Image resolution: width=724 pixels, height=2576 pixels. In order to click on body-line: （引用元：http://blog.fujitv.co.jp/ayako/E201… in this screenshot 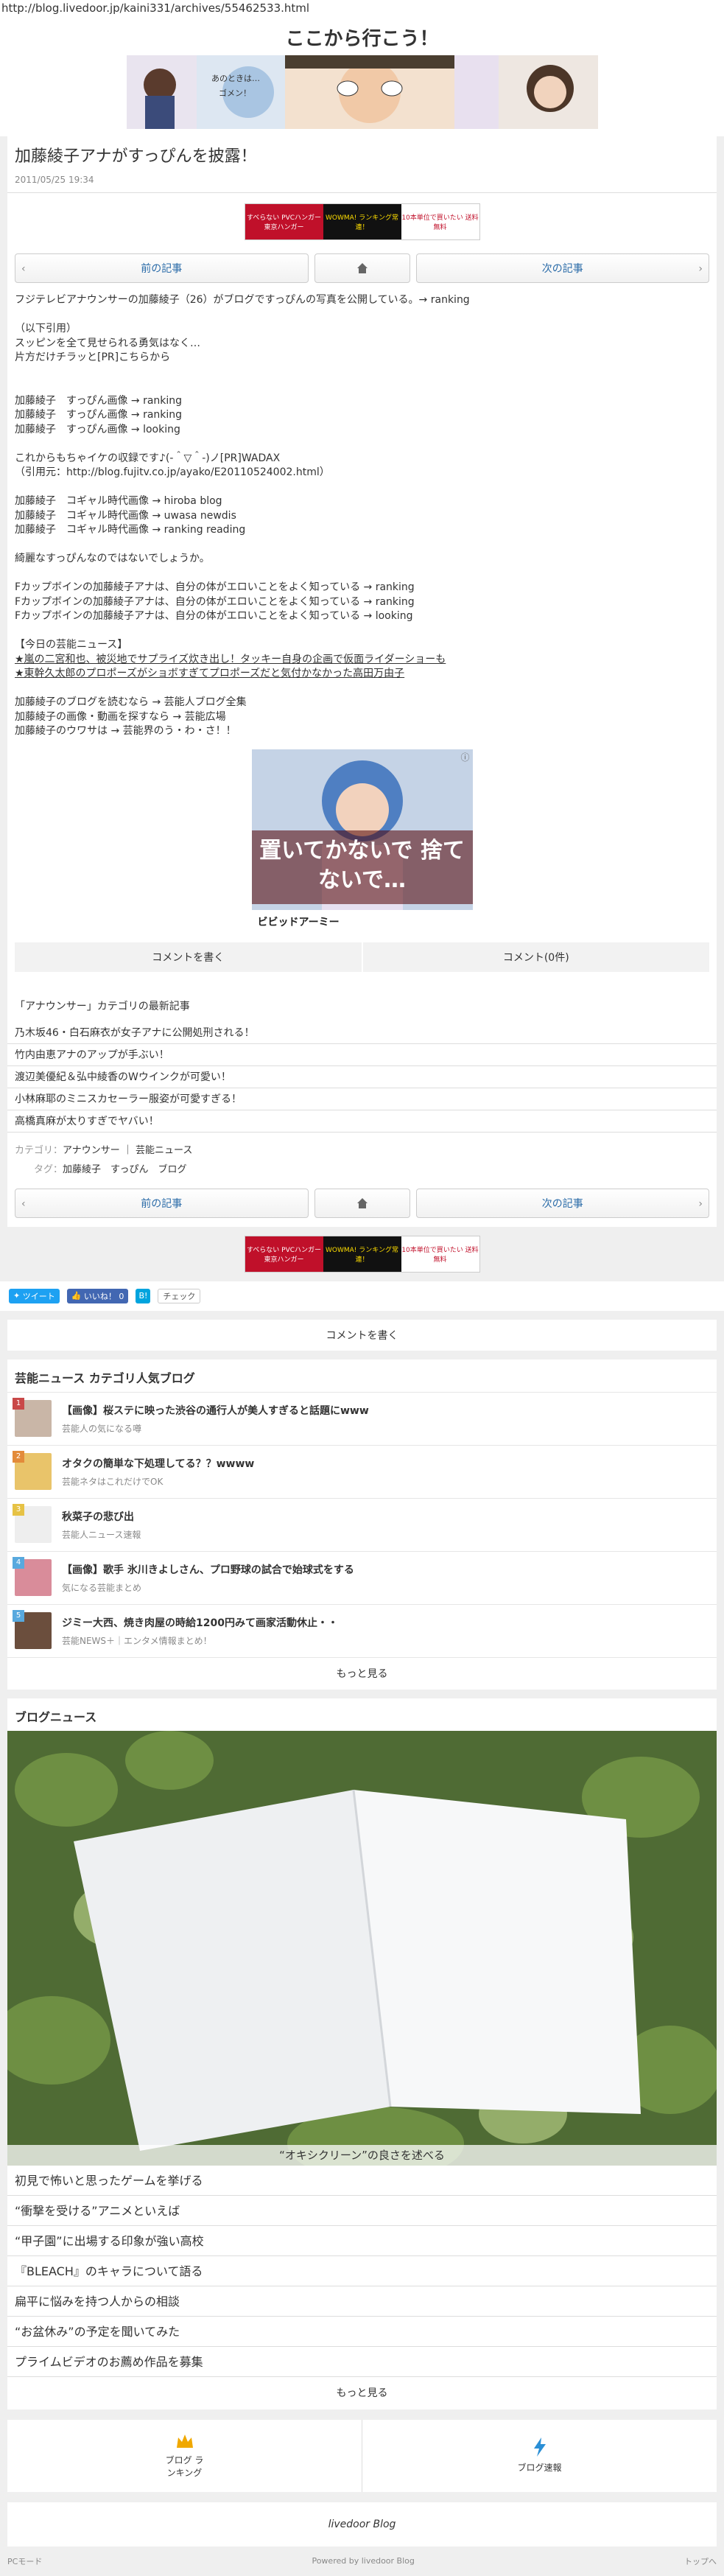, I will do `click(172, 472)`.